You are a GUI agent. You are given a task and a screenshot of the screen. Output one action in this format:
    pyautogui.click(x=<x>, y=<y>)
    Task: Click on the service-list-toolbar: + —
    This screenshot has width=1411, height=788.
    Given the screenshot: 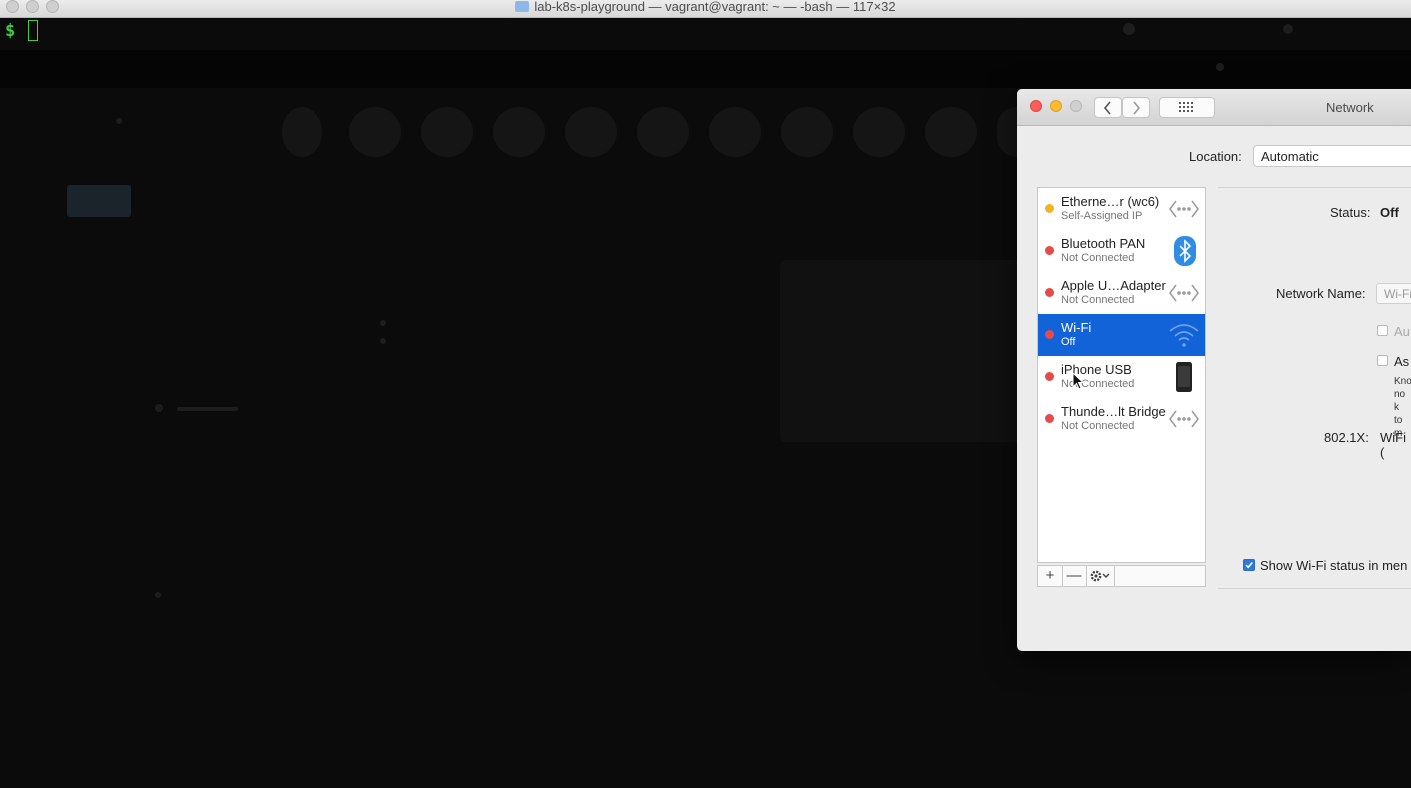 What is the action you would take?
    pyautogui.click(x=1121, y=576)
    